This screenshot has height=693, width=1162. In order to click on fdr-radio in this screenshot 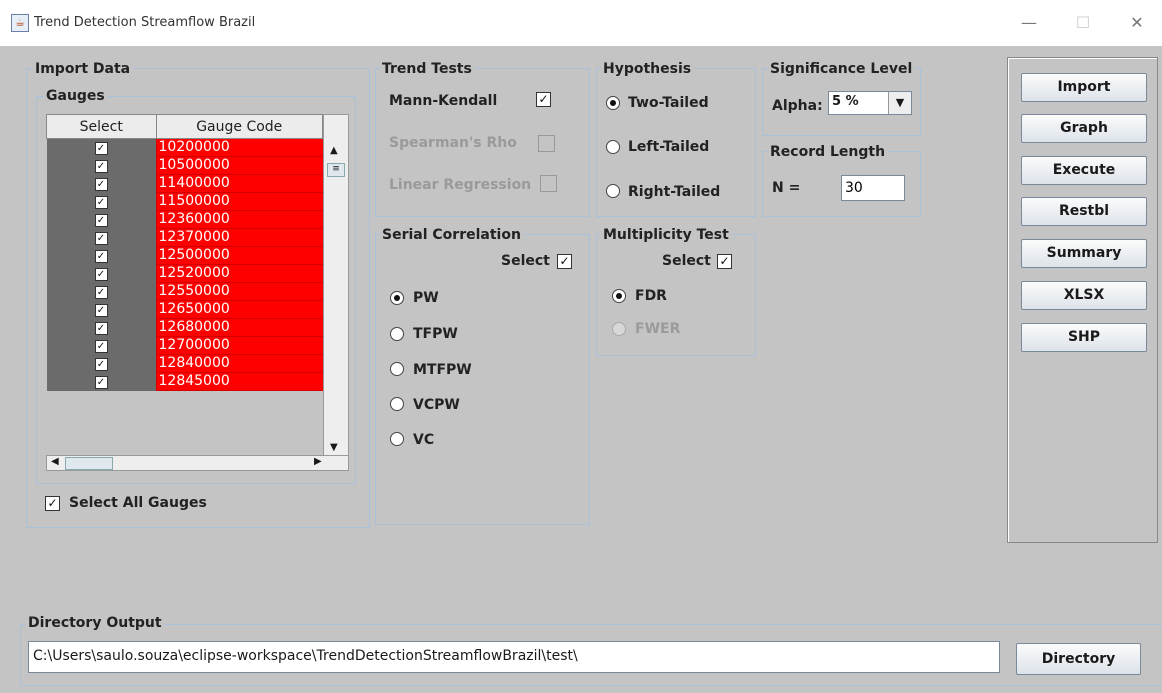, I will do `click(619, 296)`.